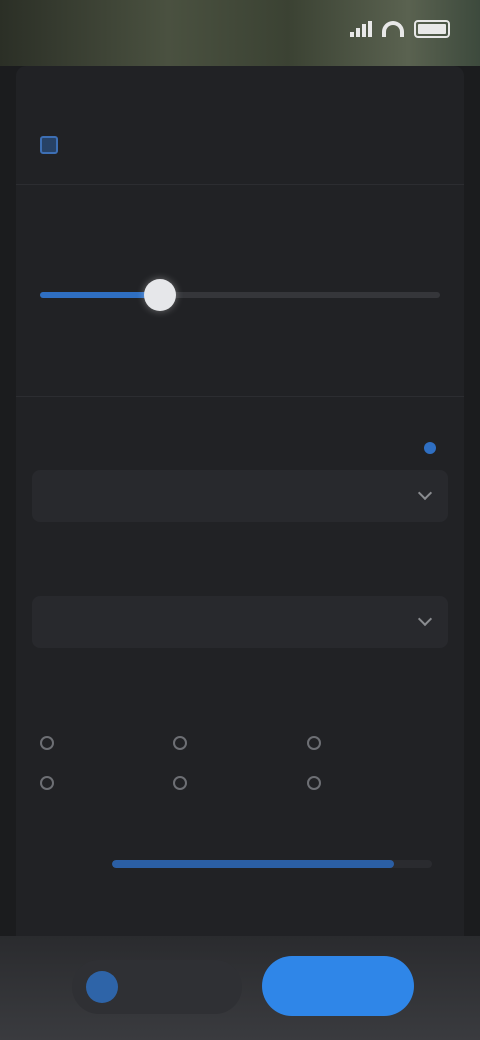 The image size is (480, 1040). What do you see at coordinates (338, 986) in the screenshot?
I see `primary-button` at bounding box center [338, 986].